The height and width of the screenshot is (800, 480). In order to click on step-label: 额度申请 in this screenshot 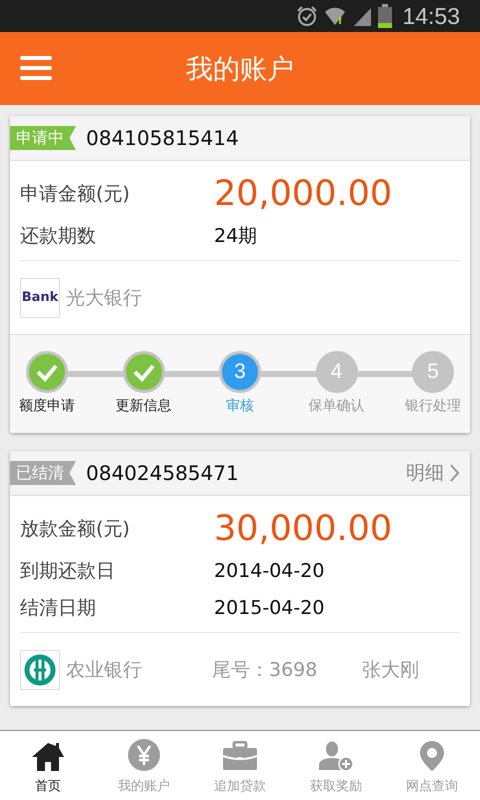, I will do `click(47, 406)`.